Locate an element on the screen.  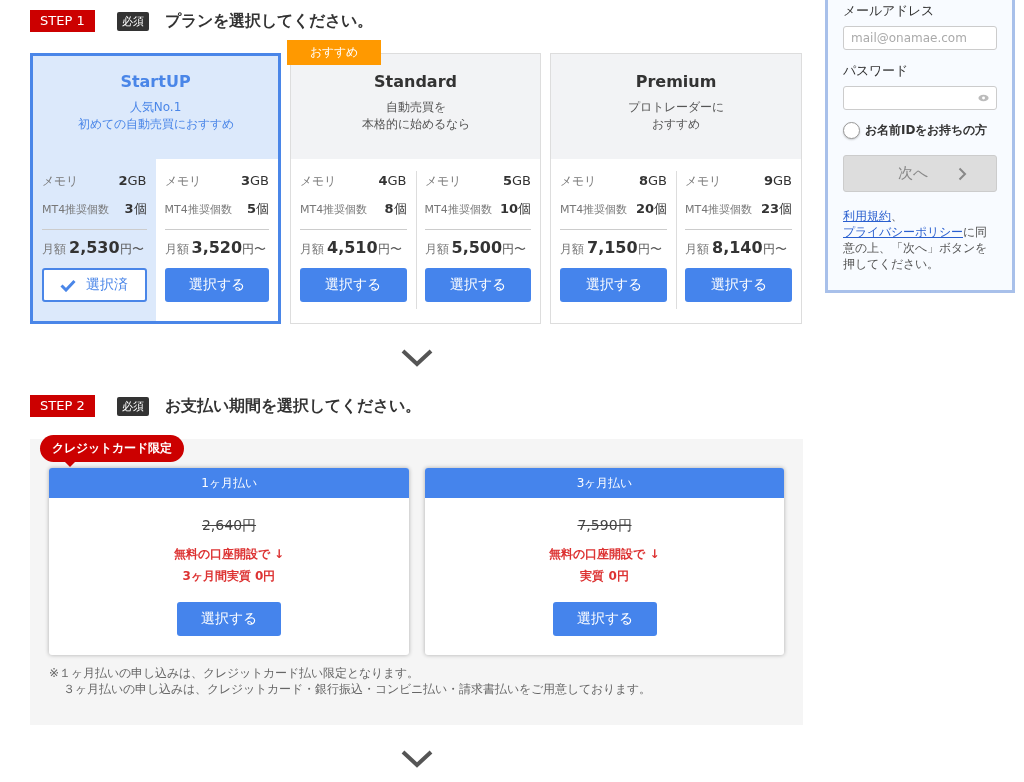
field-label: パスワード is located at coordinates (876, 71).